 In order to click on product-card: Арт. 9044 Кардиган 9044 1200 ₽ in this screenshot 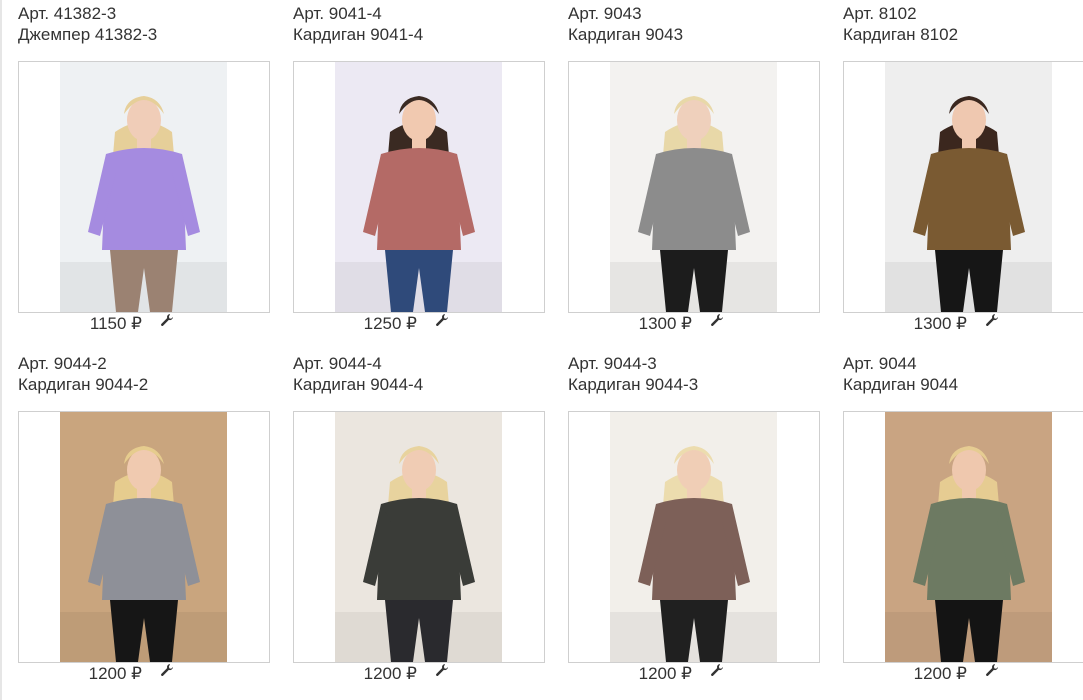, I will do `click(963, 525)`.